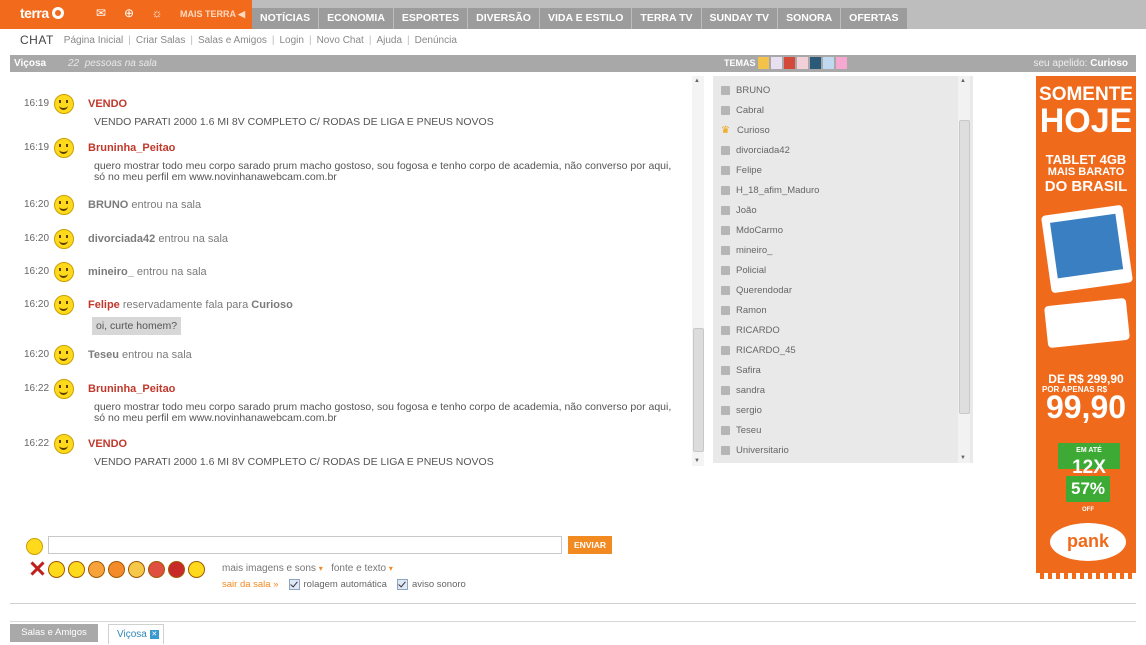 This screenshot has width=1146, height=645. What do you see at coordinates (390, 568) in the screenshot?
I see `chevron-down-icon: ▾` at bounding box center [390, 568].